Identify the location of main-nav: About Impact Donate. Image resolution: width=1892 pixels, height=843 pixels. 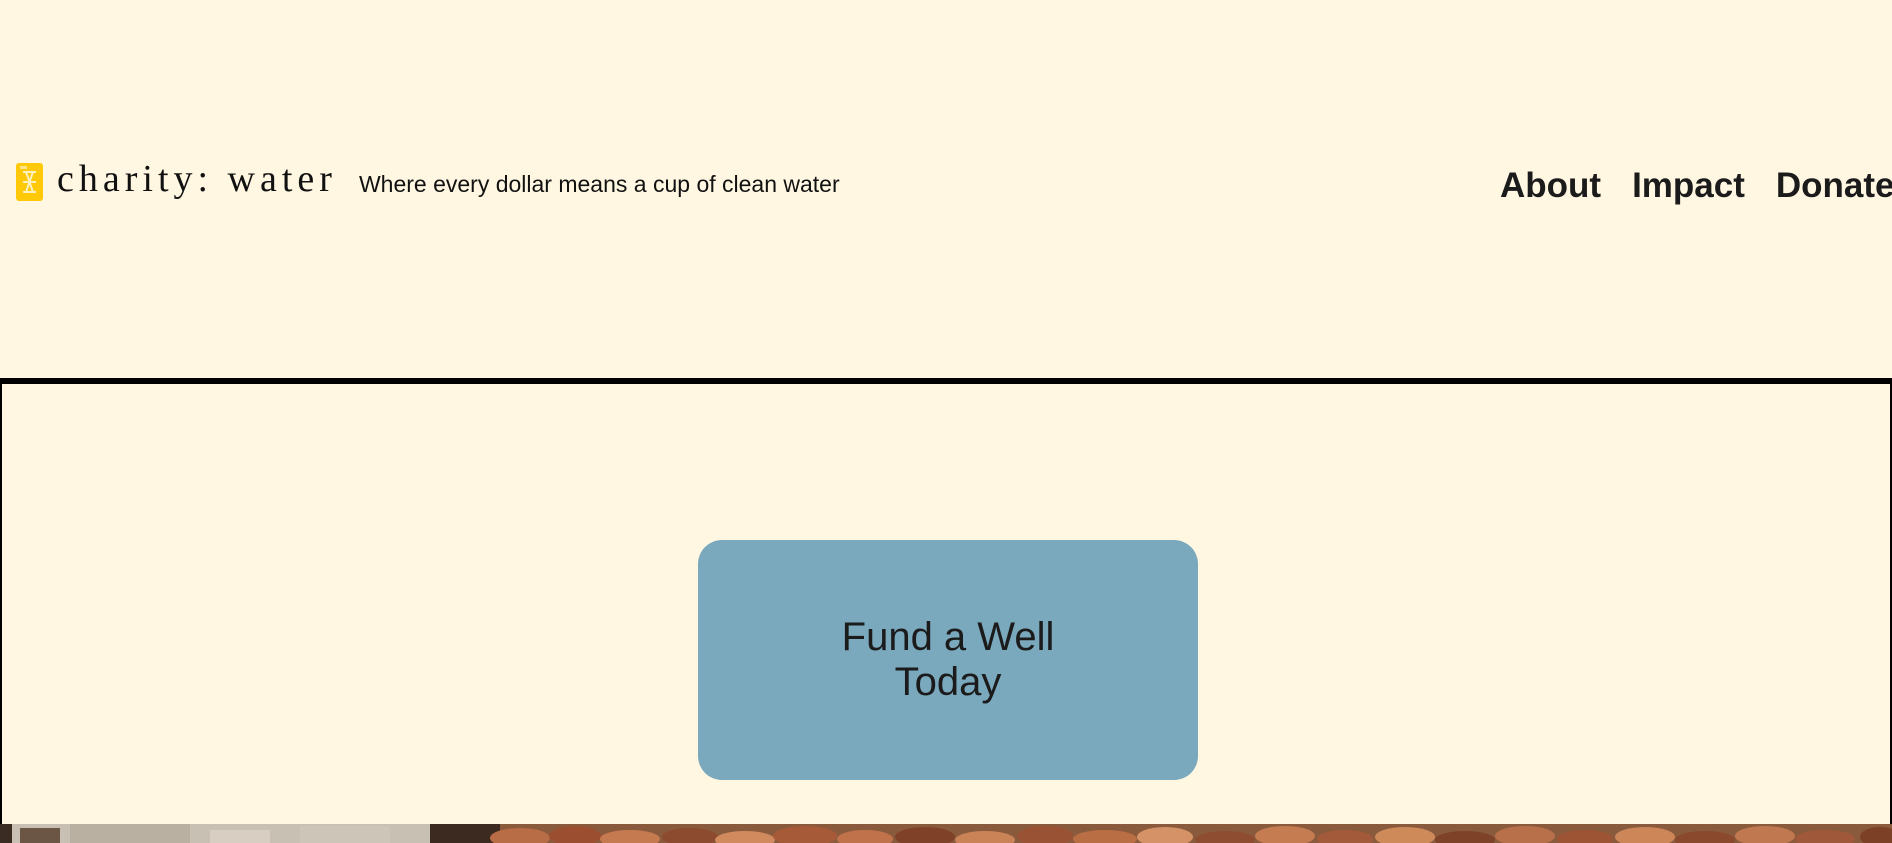
(1696, 186).